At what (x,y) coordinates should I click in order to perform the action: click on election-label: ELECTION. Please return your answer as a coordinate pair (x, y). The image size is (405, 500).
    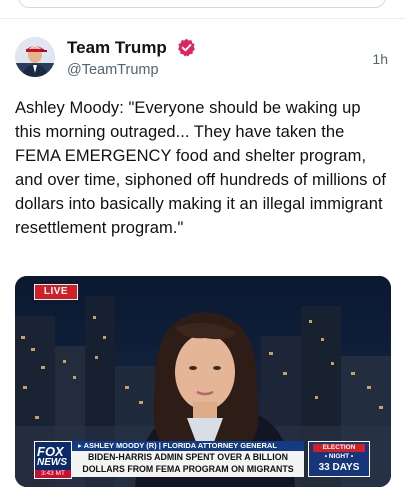
    Looking at the image, I should click on (339, 448).